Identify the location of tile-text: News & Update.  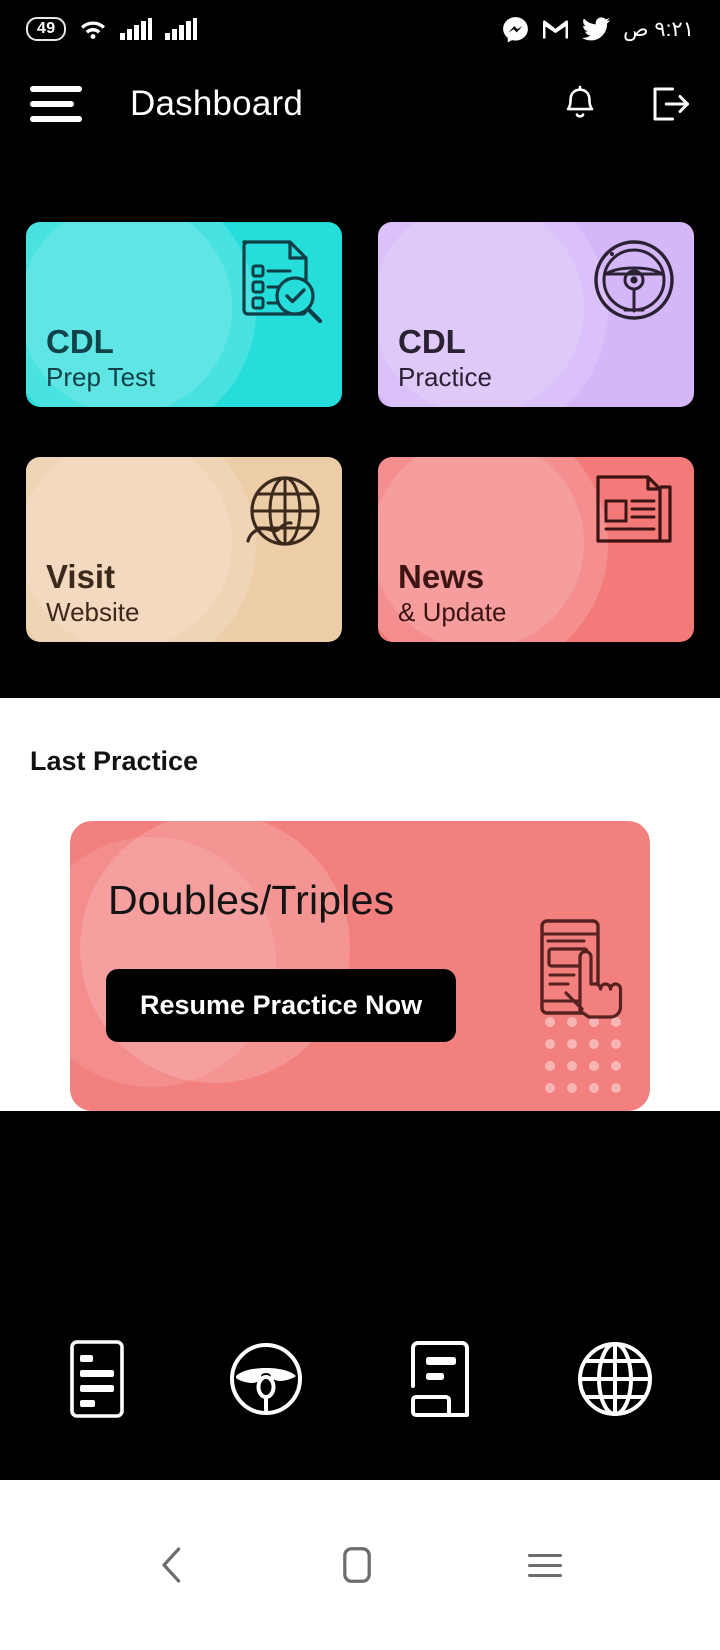
(452, 592).